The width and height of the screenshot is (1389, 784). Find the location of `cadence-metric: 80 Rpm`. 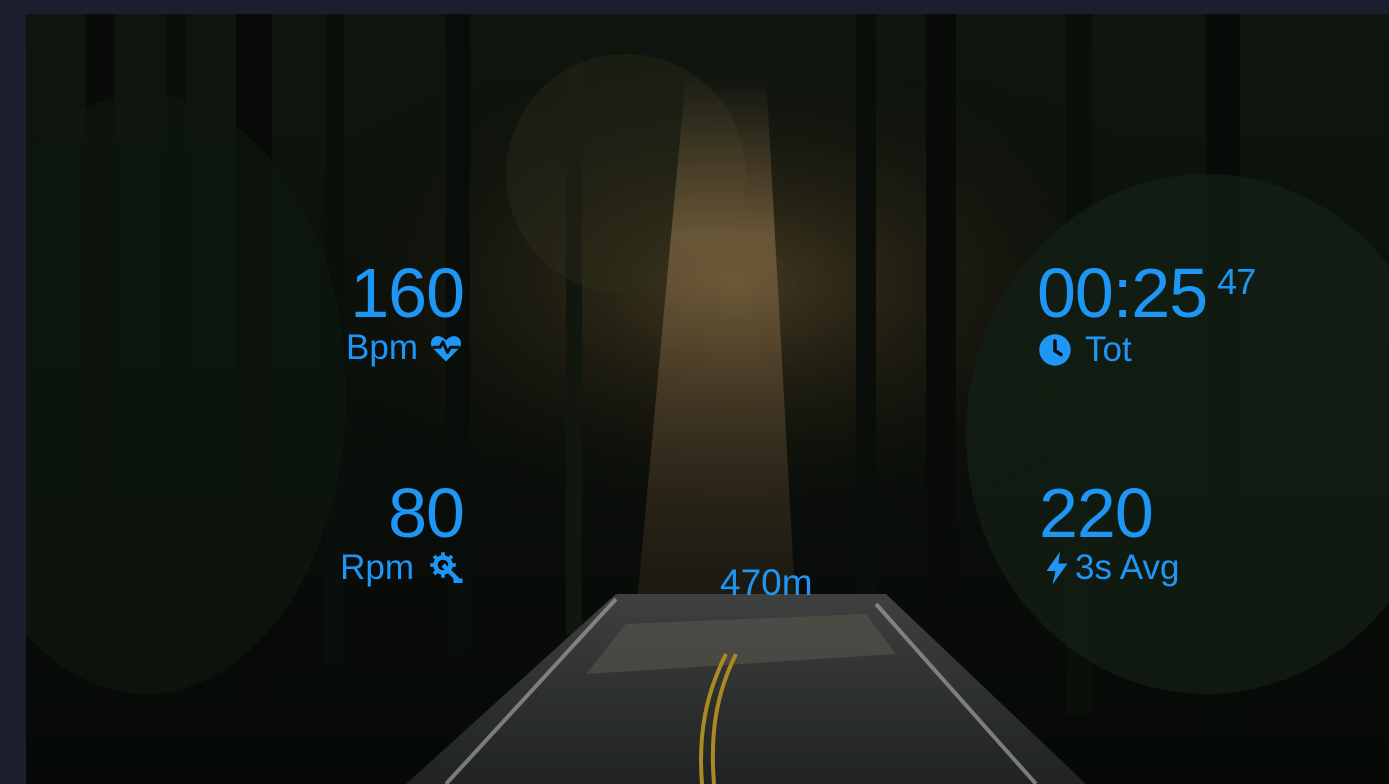

cadence-metric: 80 Rpm is located at coordinates (402, 531).